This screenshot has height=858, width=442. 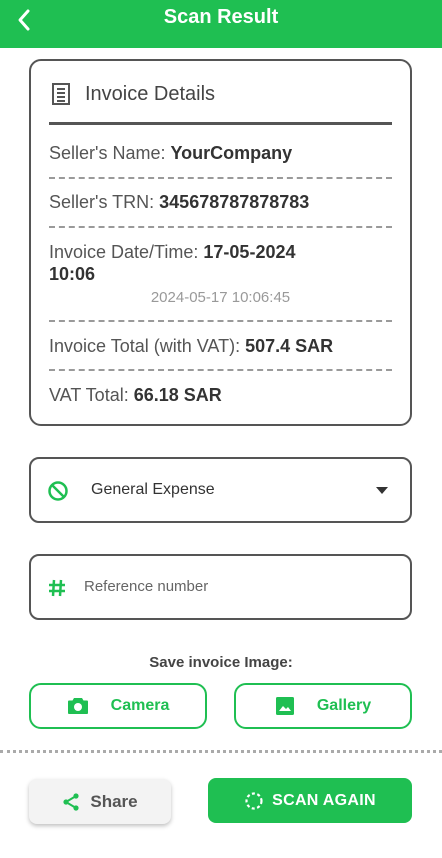 I want to click on receipt-icon, so click(x=61, y=94).